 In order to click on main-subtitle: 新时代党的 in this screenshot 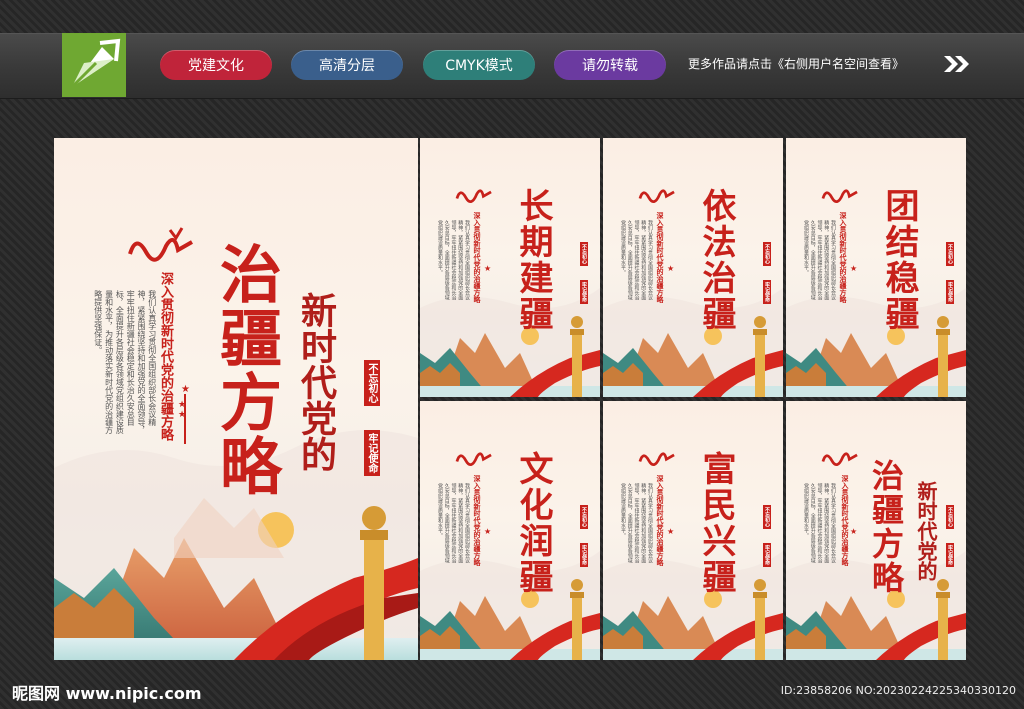, I will do `click(316, 382)`.